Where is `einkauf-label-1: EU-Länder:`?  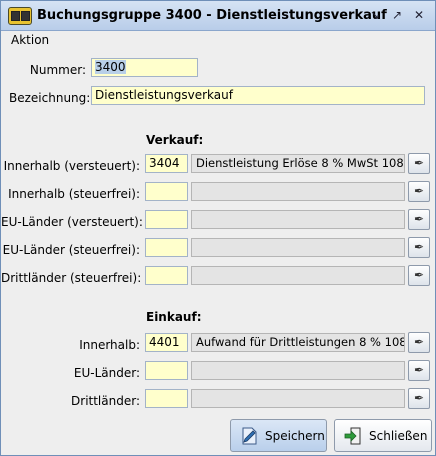 einkauf-label-1: EU-Länder: is located at coordinates (106, 373).